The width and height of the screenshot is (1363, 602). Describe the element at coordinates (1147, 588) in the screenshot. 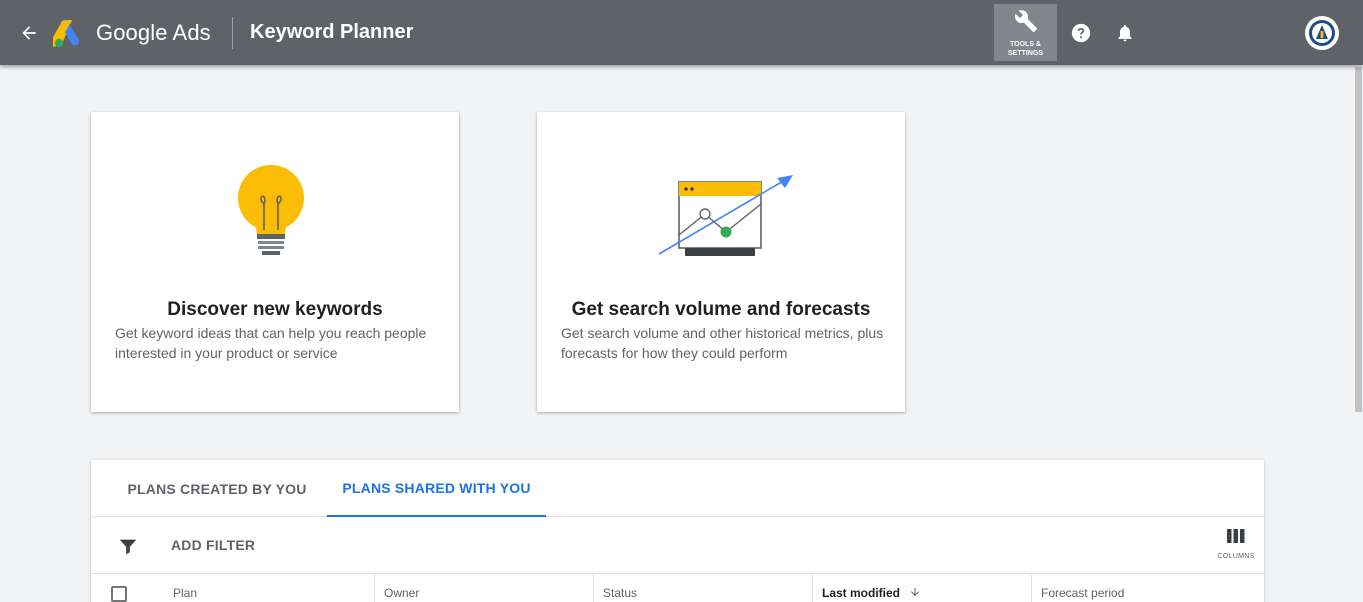

I see `column-header-forecast-period: Forecast period` at that location.